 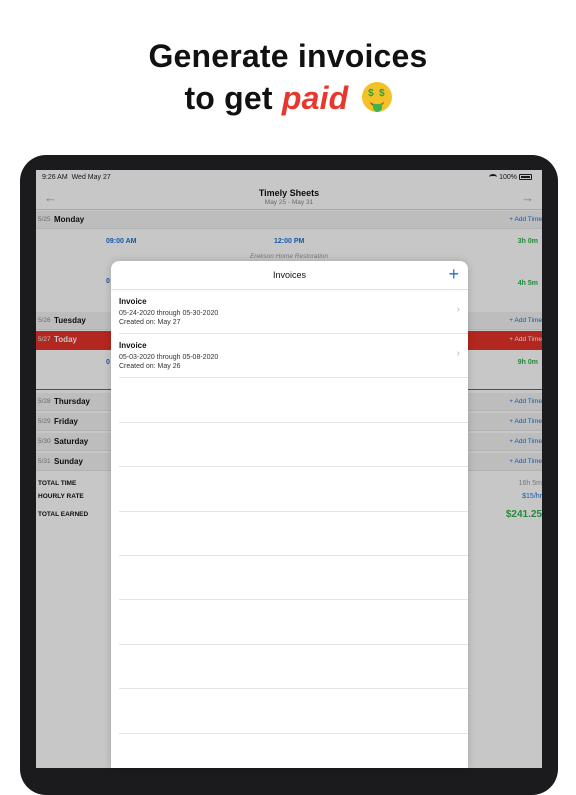 I want to click on modal-title: Invoices, so click(x=289, y=275).